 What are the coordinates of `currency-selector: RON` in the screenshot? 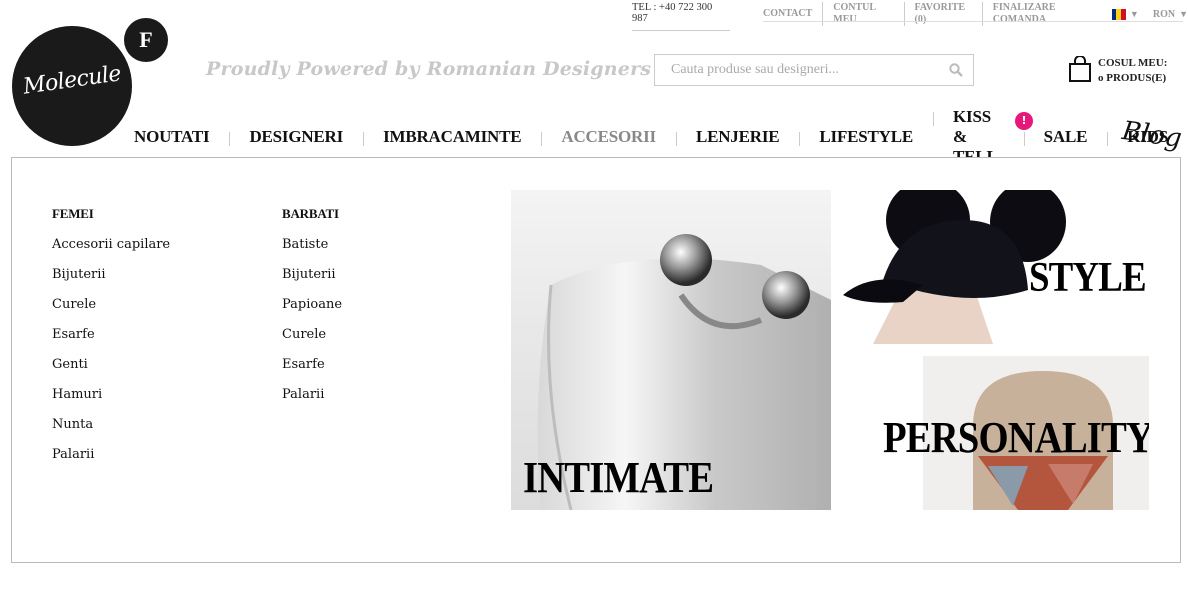 It's located at (1164, 14).